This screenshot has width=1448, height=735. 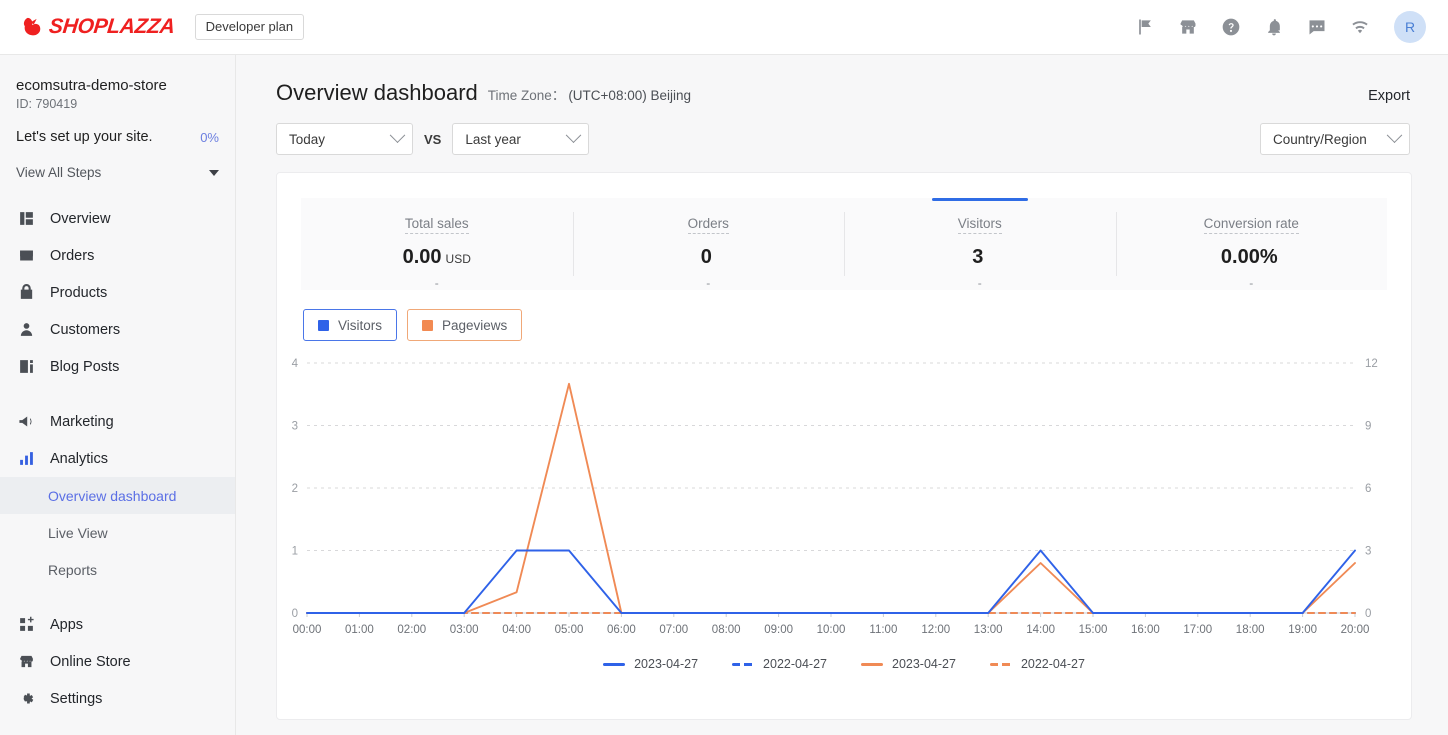 I want to click on export-button: Export, so click(x=1389, y=96).